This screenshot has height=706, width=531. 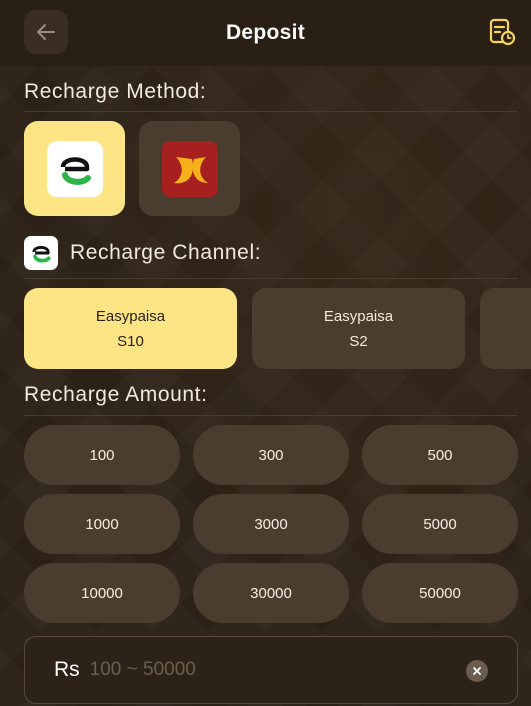 I want to click on amount-option: 500, so click(x=440, y=455).